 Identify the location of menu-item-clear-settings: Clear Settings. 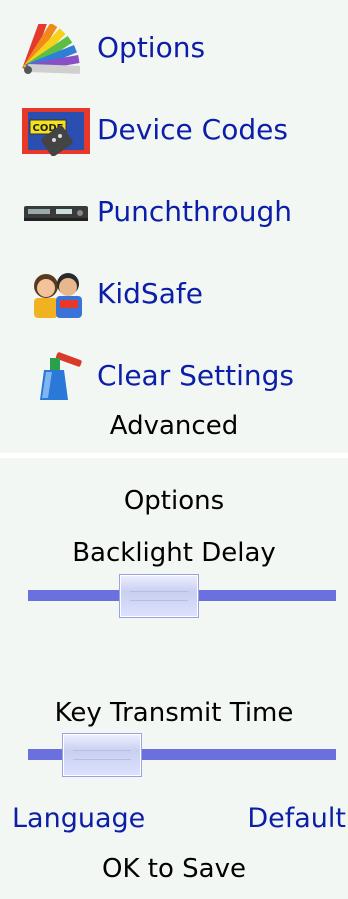
(174, 376).